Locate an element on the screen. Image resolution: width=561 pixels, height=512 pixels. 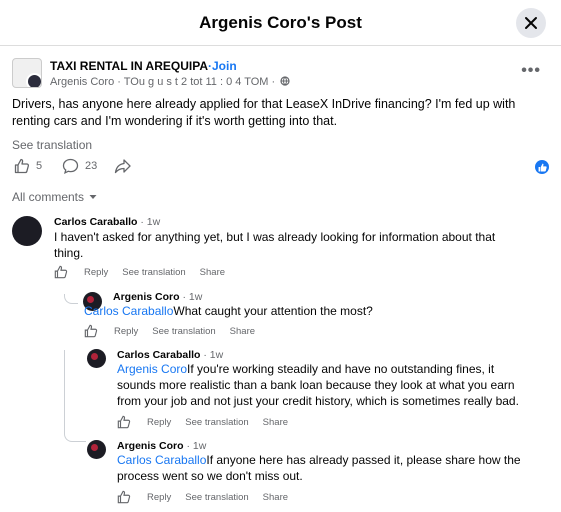
globe-icon is located at coordinates (285, 81).